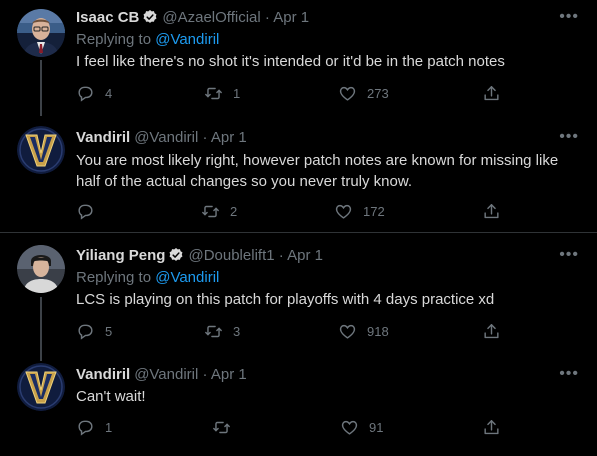 The image size is (597, 456). Describe the element at coordinates (109, 427) in the screenshot. I see `reply-count: 1` at that location.